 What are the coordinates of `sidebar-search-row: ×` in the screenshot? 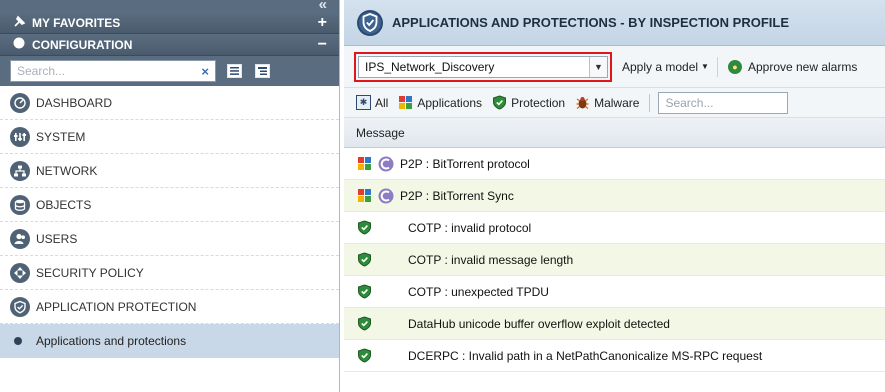 It's located at (169, 71).